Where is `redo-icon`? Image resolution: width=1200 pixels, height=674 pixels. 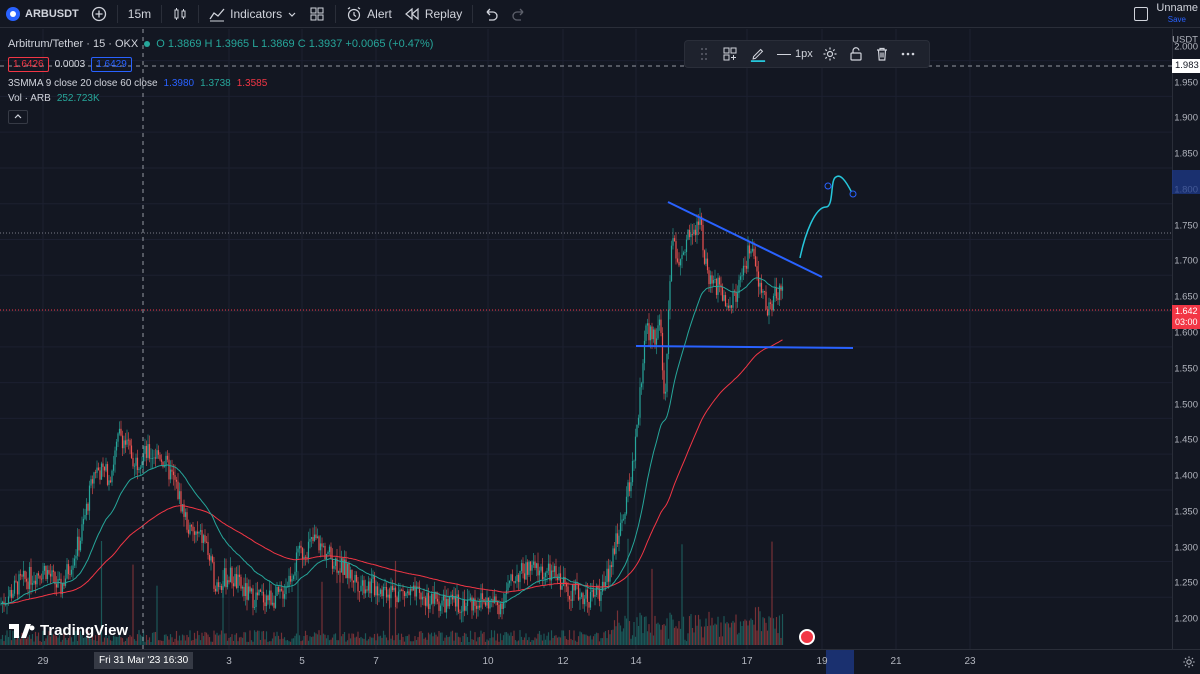
redo-icon is located at coordinates (518, 14).